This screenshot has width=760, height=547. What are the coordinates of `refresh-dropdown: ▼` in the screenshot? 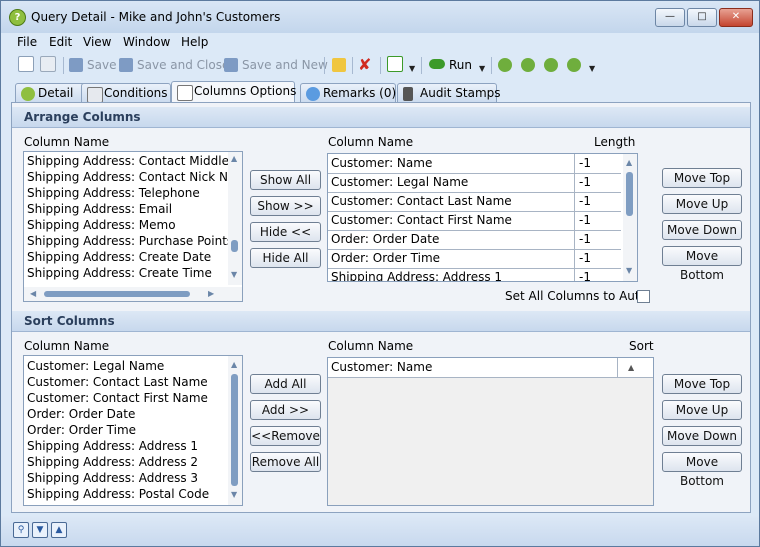 It's located at (412, 68).